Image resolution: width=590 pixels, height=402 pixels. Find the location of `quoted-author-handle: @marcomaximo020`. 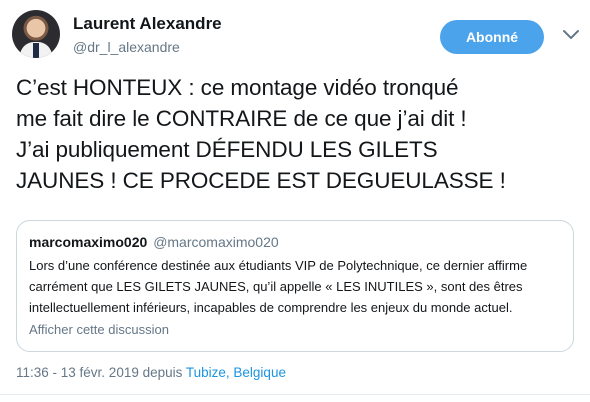

quoted-author-handle: @marcomaximo020 is located at coordinates (216, 242).